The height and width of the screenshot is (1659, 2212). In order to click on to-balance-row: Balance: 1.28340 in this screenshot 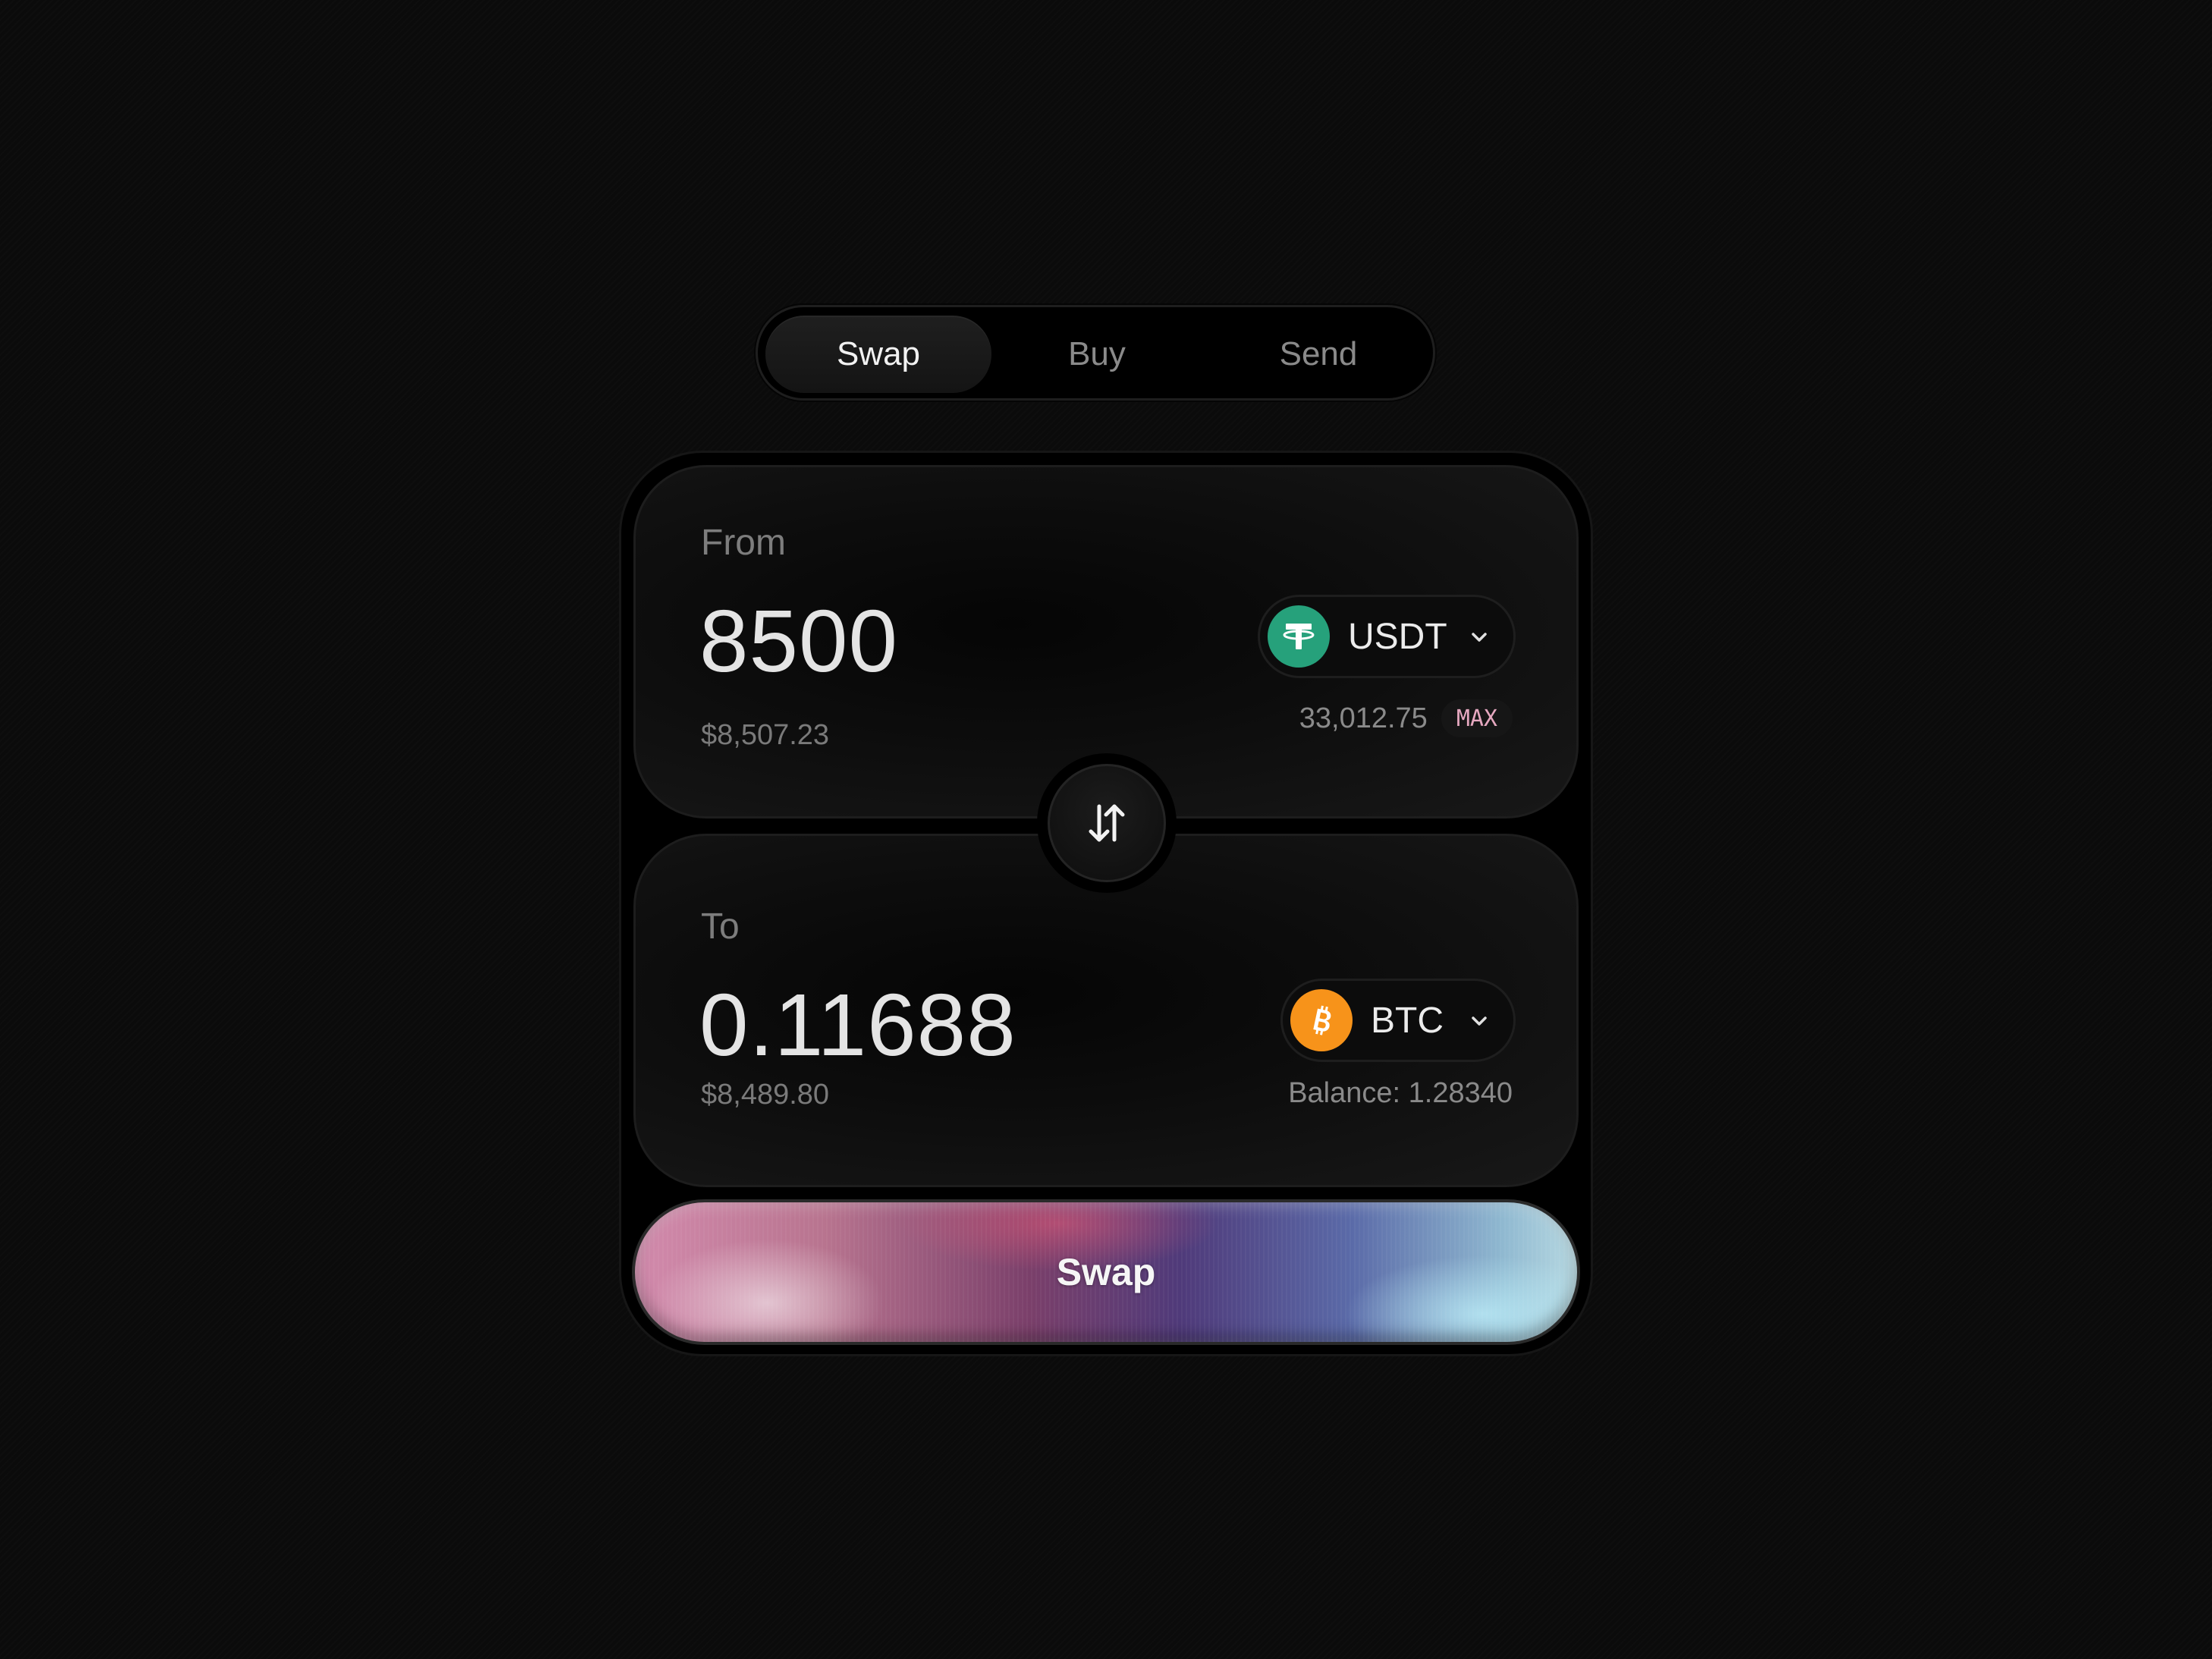, I will do `click(1400, 1093)`.